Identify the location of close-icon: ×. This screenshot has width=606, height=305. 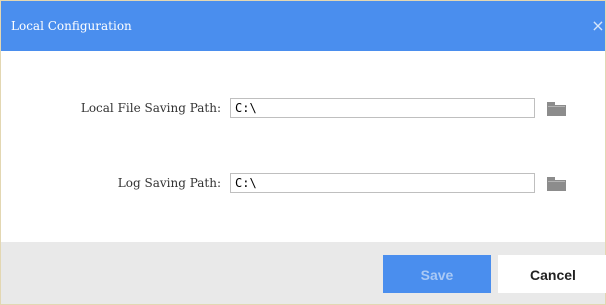
(598, 26).